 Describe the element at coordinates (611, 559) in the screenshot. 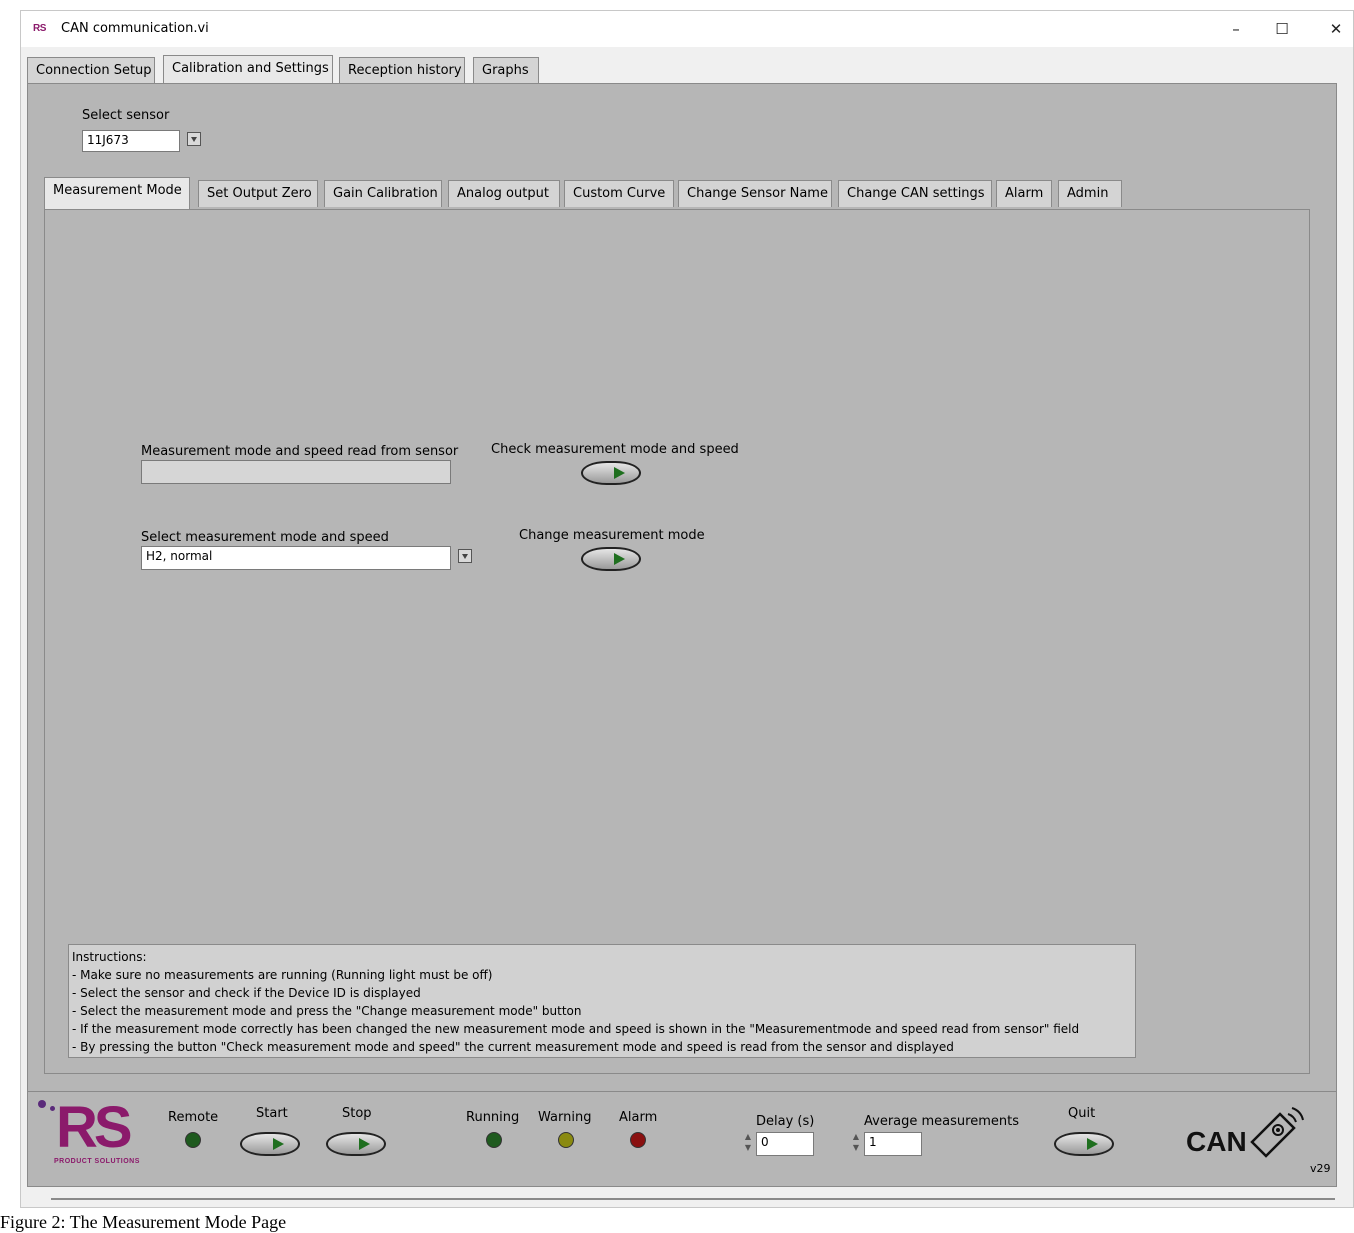

I see `change-mode-button` at that location.